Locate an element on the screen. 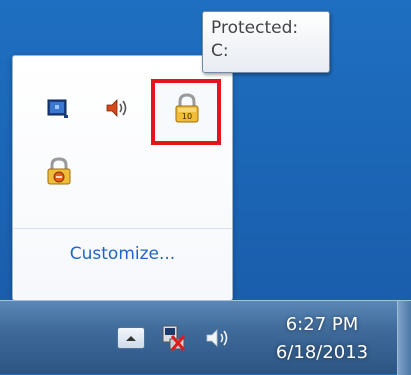  tooltip-line-2: C: is located at coordinates (220, 51).